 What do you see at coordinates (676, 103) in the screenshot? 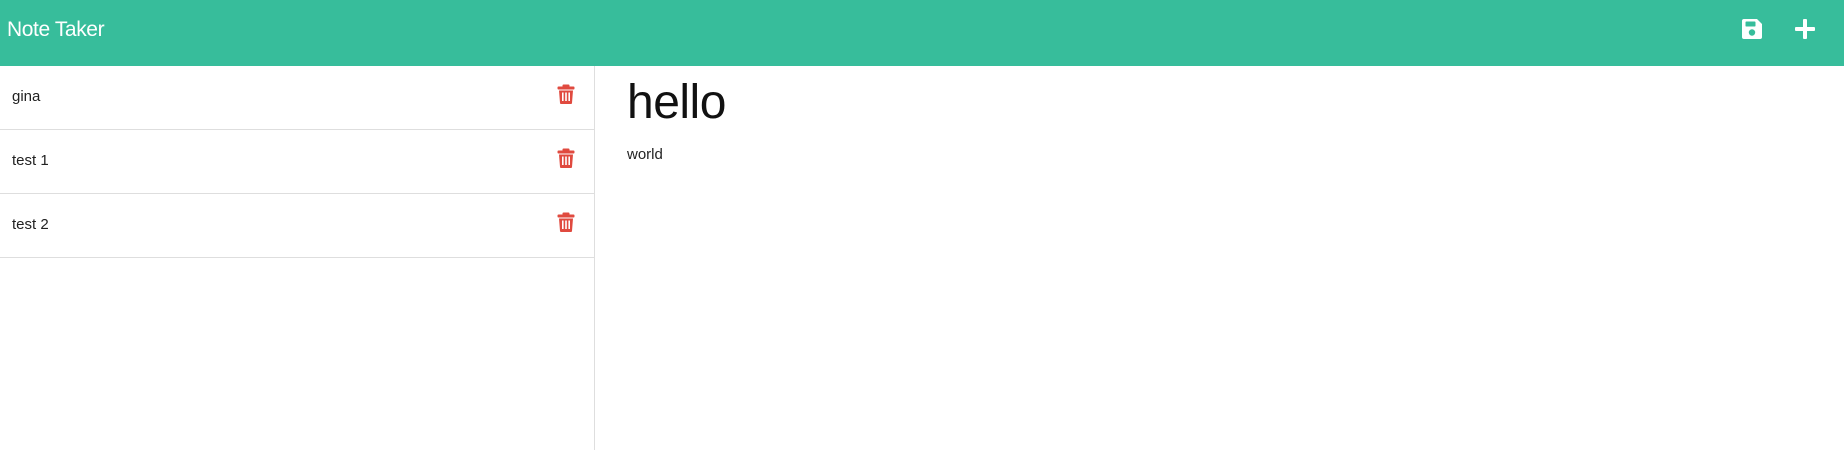
I see `note-title-input: hello` at bounding box center [676, 103].